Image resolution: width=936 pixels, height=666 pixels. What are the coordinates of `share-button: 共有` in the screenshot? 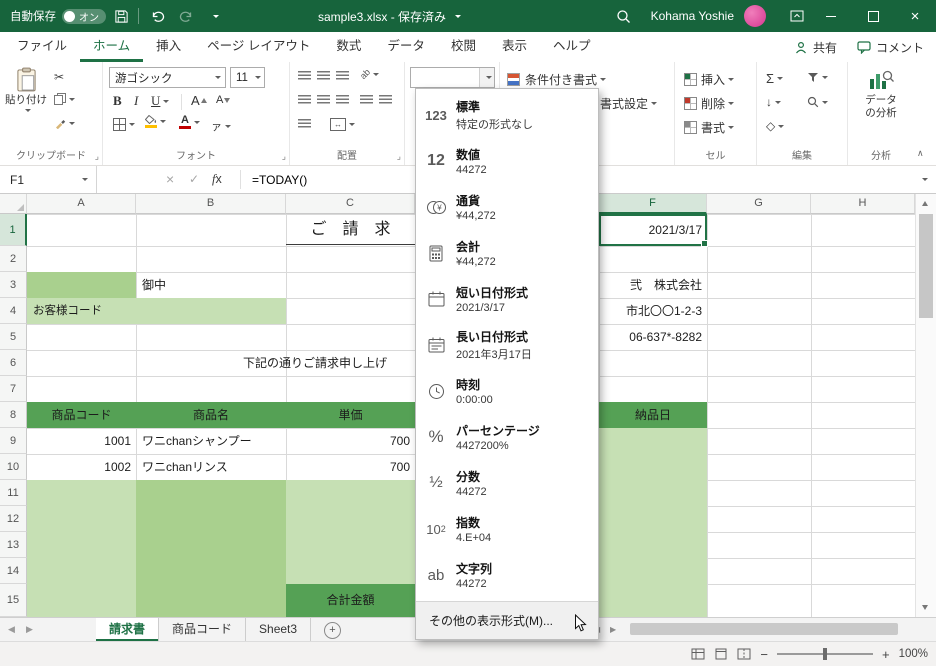 It's located at (815, 47).